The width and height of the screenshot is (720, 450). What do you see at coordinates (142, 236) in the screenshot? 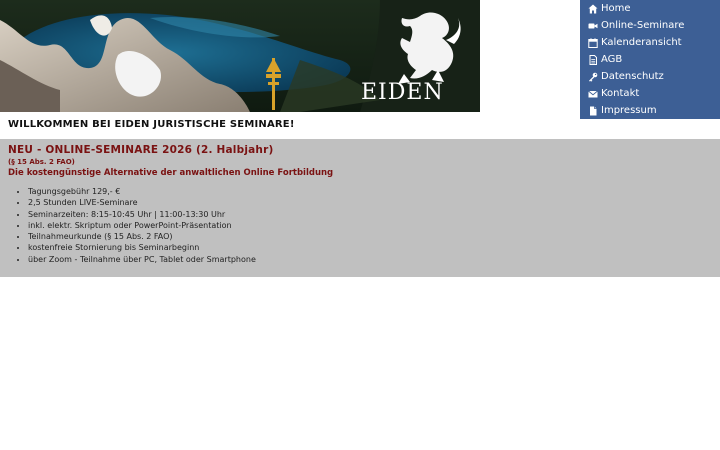
I see `list-item: Teilnahmeurkunde (§ 15 Abs. 2 FAO)` at bounding box center [142, 236].